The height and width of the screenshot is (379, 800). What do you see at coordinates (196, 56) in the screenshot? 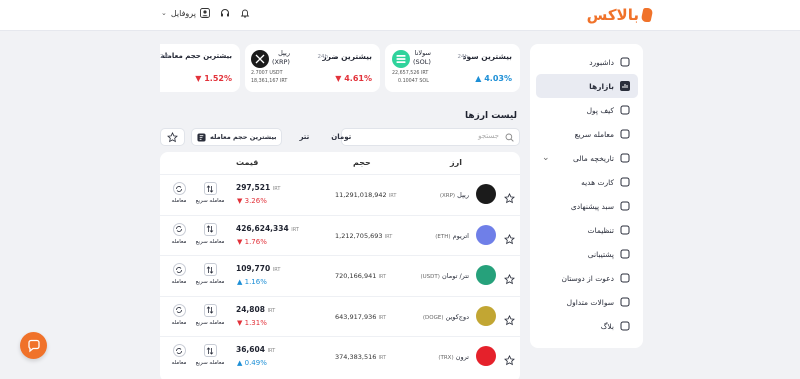
I see `card-title: بیشترین حجم معامله` at bounding box center [196, 56].